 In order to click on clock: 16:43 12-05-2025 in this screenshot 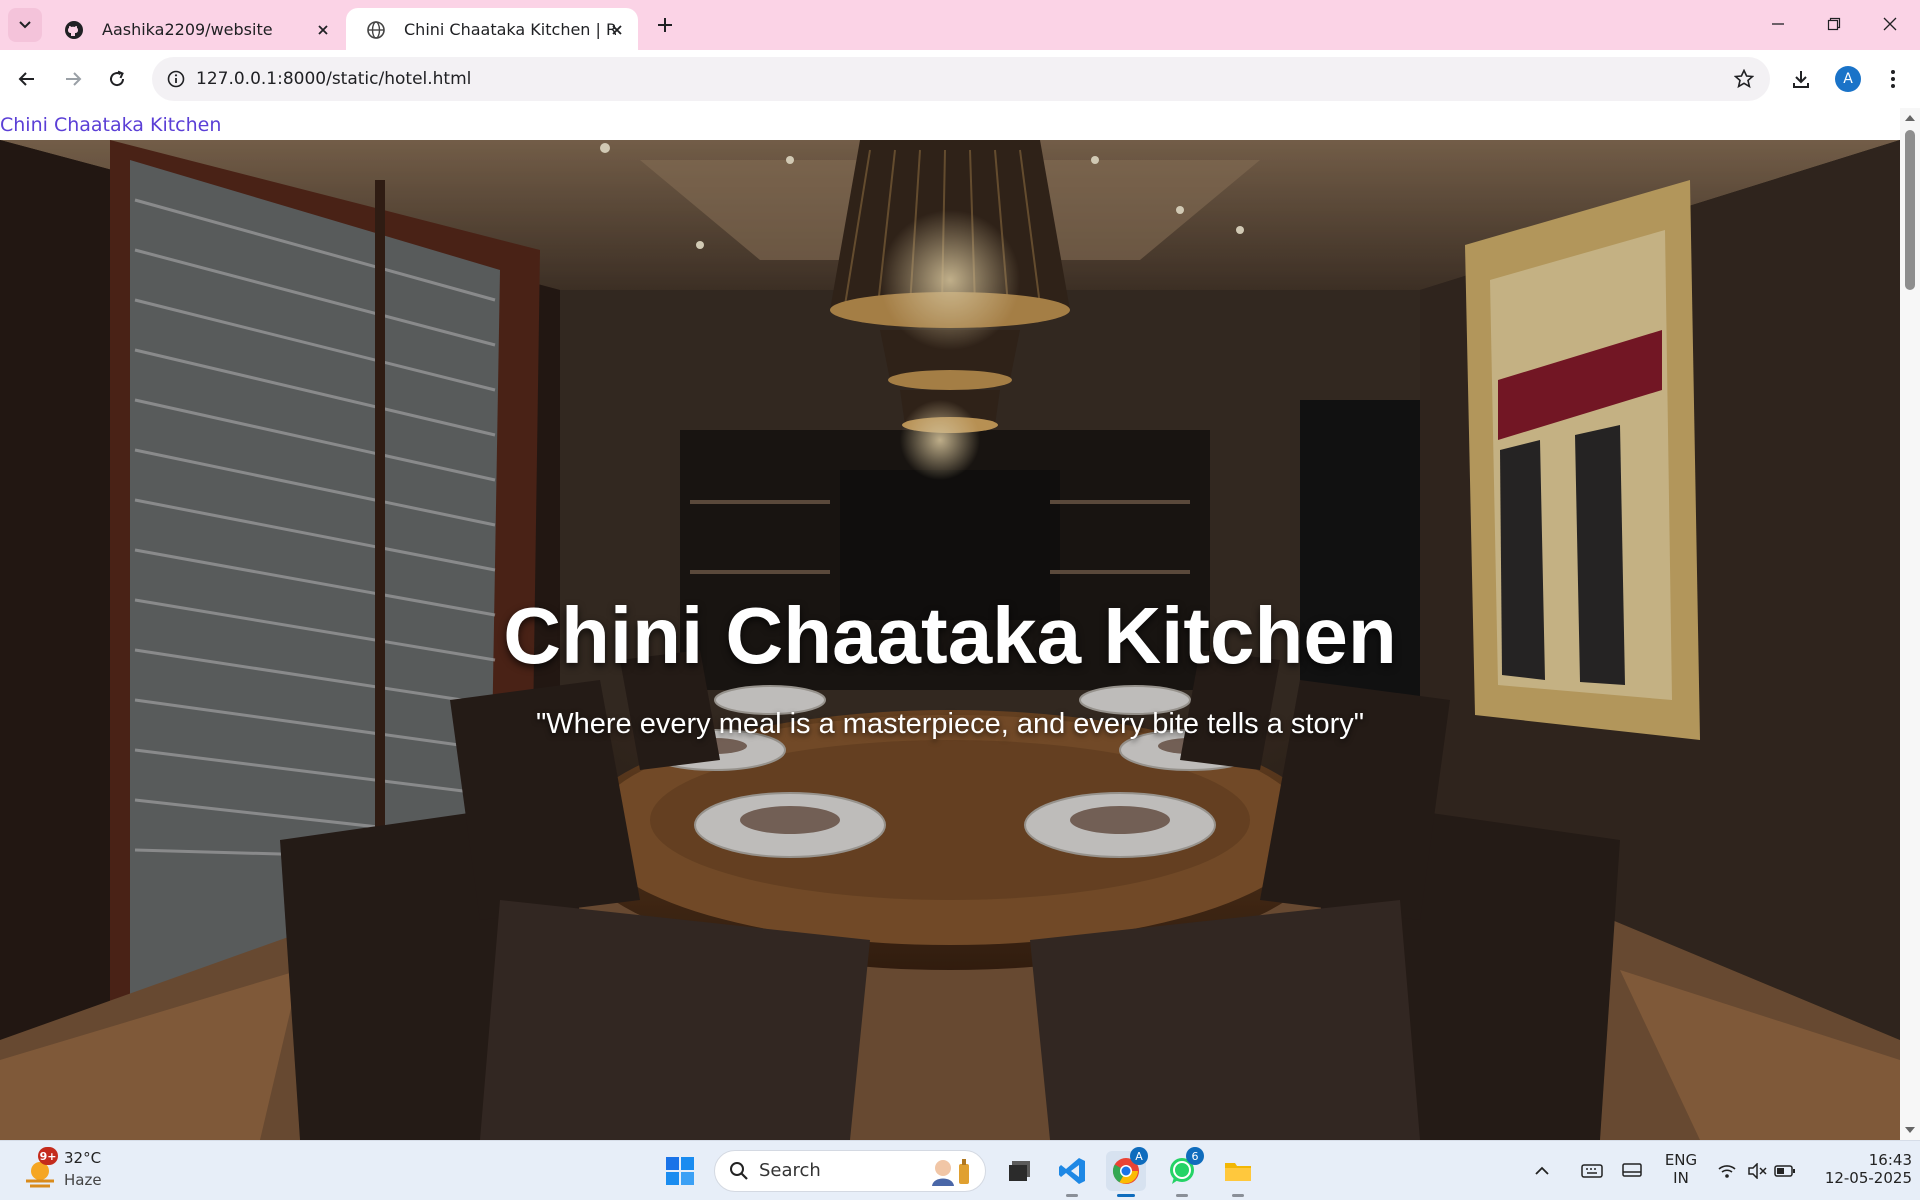, I will do `click(1860, 1169)`.